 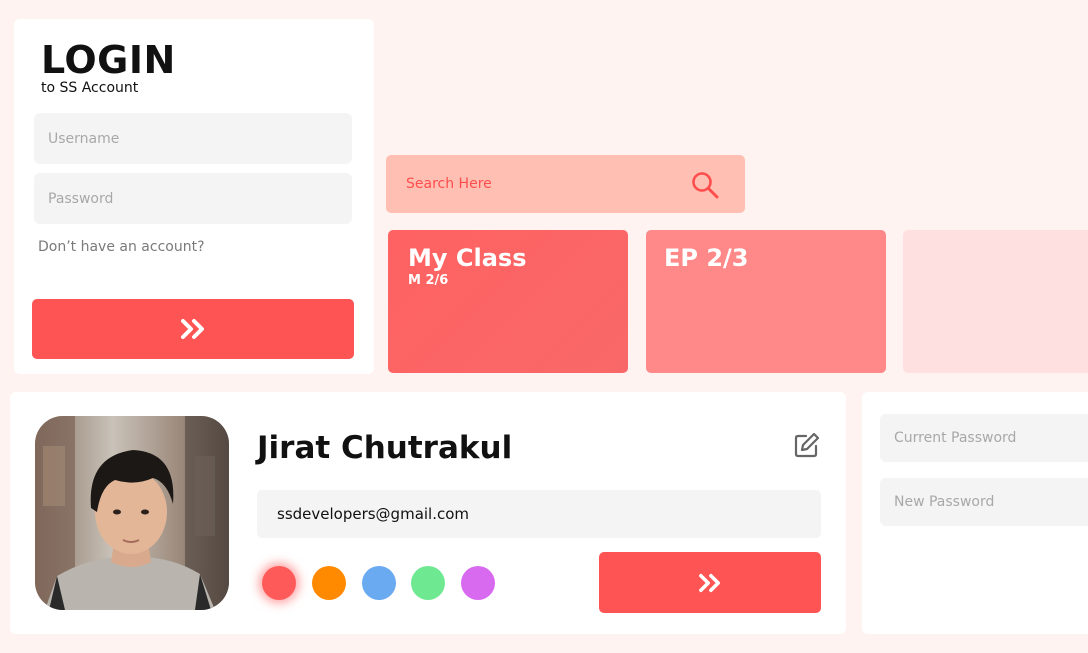 What do you see at coordinates (995, 301) in the screenshot?
I see `tile-empty` at bounding box center [995, 301].